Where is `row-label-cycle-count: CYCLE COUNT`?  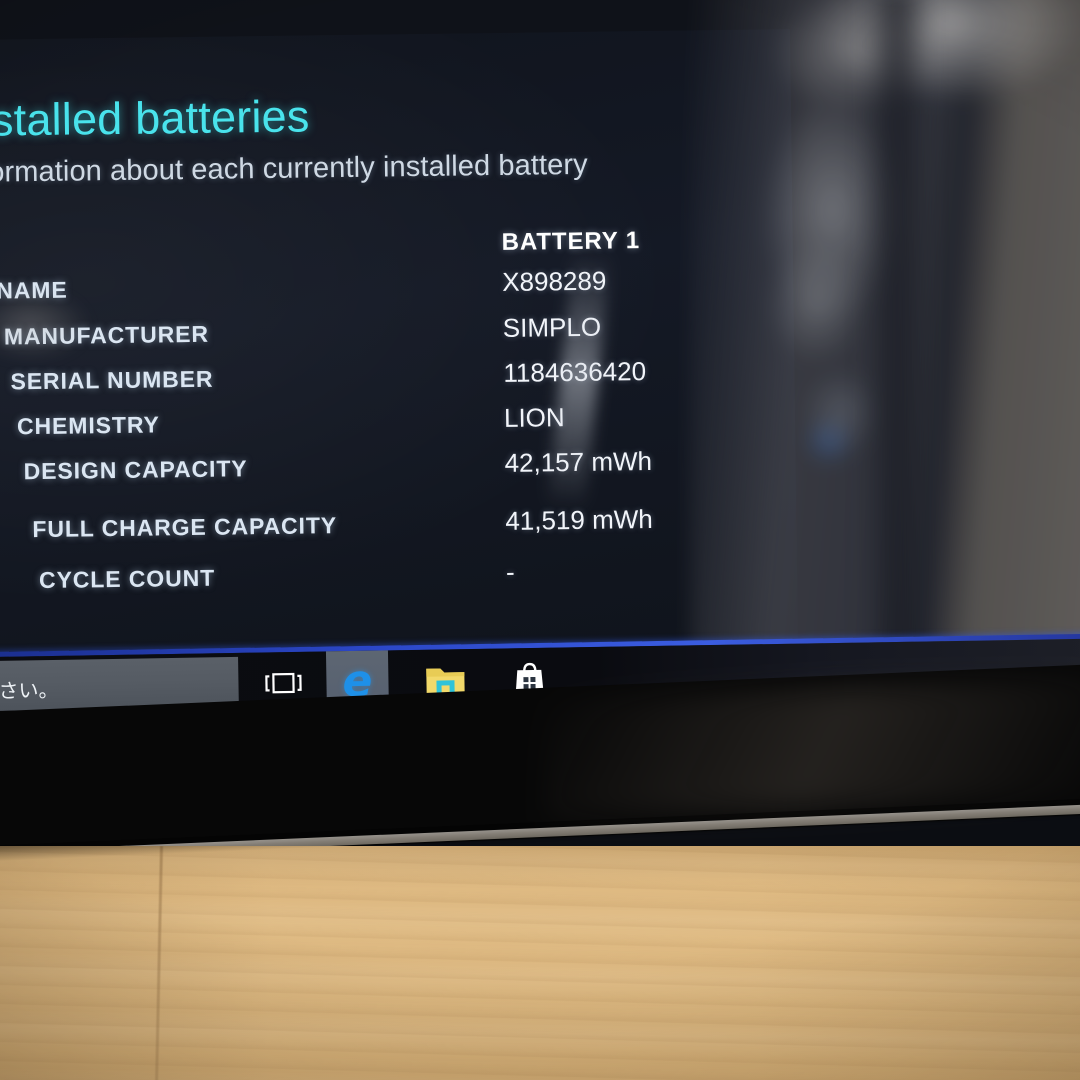
row-label-cycle-count: CYCLE COUNT is located at coordinates (127, 579).